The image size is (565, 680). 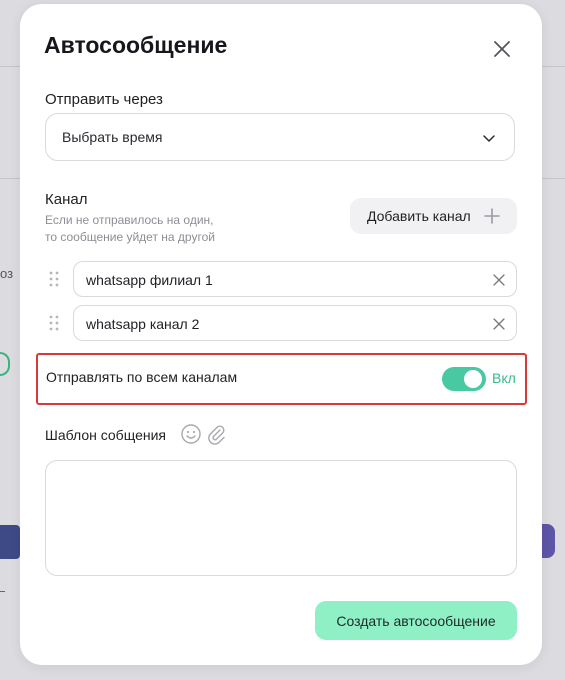 What do you see at coordinates (112, 137) in the screenshot?
I see `send-via-value: Выбрать время` at bounding box center [112, 137].